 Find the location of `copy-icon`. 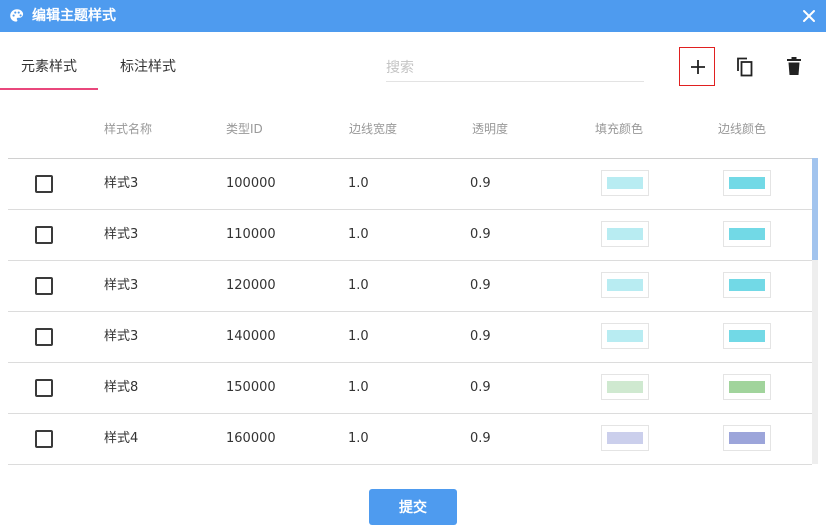

copy-icon is located at coordinates (745, 67).